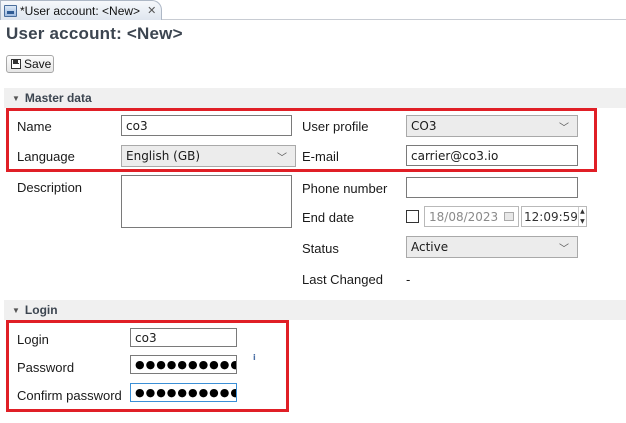 Image resolution: width=626 pixels, height=423 pixels. Describe the element at coordinates (183, 337) in the screenshot. I see `login-input: co3` at that location.